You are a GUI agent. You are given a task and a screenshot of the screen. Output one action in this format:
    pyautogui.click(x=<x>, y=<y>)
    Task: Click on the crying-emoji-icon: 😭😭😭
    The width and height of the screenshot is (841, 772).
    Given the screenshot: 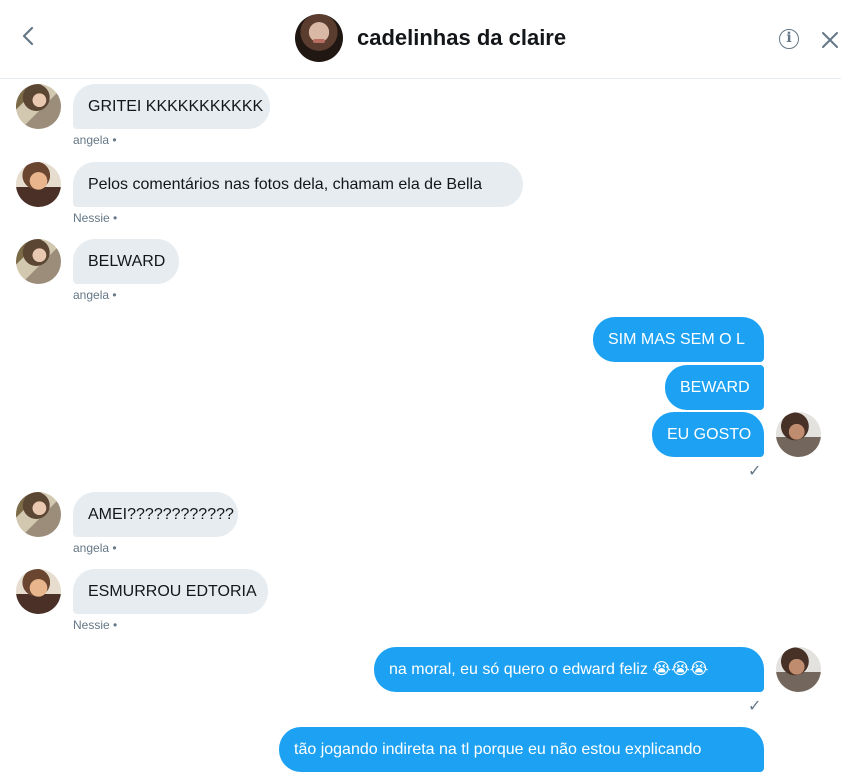 What is the action you would take?
    pyautogui.click(x=680, y=669)
    